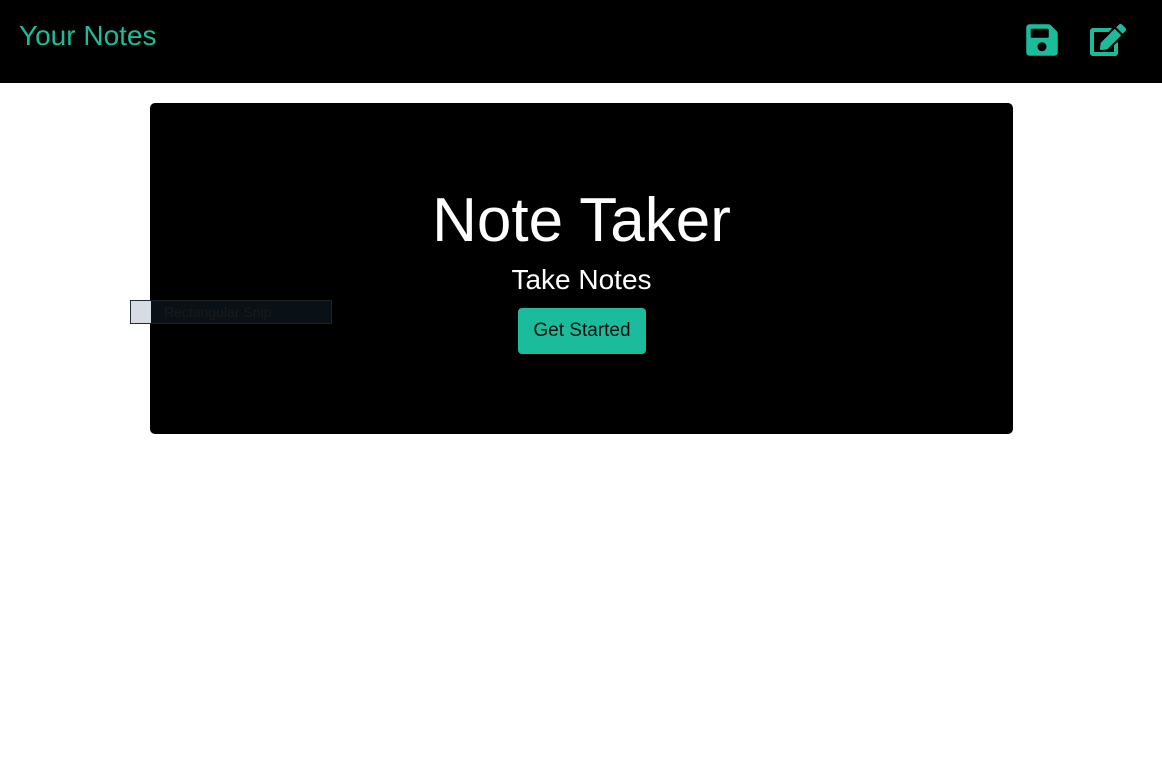 Image resolution: width=1162 pixels, height=759 pixels. I want to click on navbar: Your Notes, so click(581, 41).